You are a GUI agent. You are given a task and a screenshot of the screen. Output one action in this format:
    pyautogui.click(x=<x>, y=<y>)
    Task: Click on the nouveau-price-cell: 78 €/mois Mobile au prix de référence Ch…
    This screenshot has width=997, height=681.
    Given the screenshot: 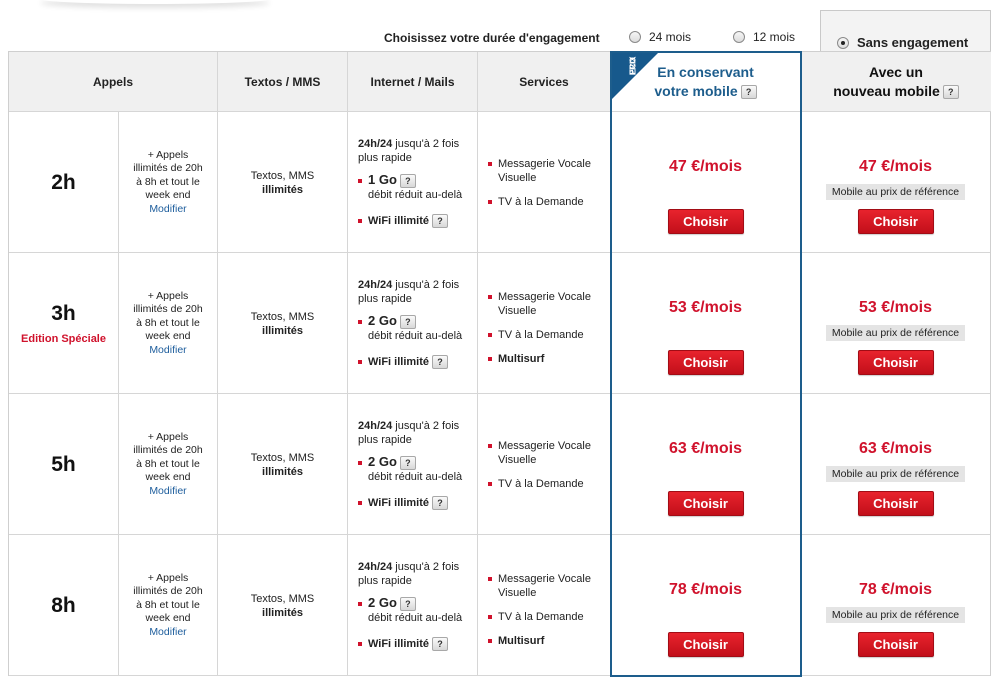 What is the action you would take?
    pyautogui.click(x=895, y=605)
    